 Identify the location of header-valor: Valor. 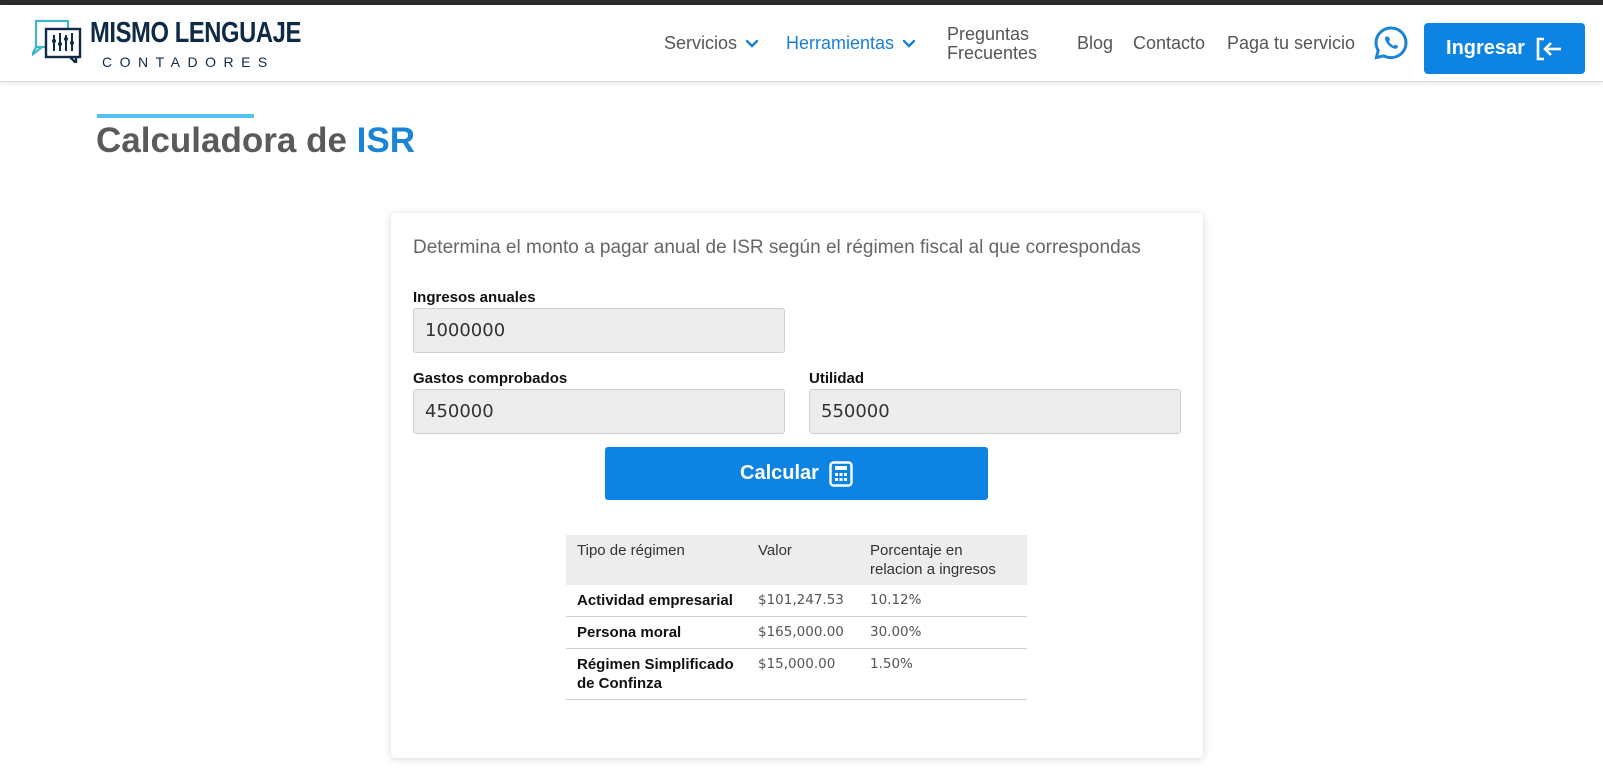
(803, 560).